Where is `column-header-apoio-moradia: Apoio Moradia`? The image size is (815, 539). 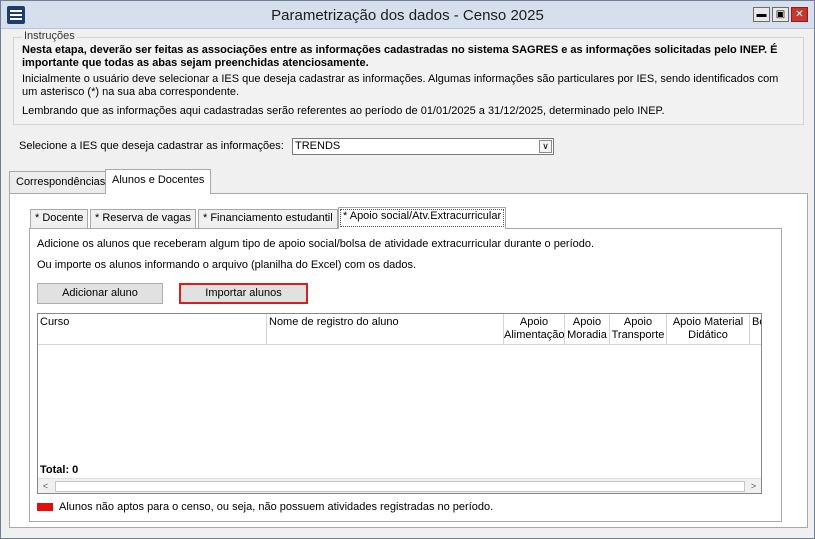
column-header-apoio-moradia: Apoio Moradia is located at coordinates (587, 329).